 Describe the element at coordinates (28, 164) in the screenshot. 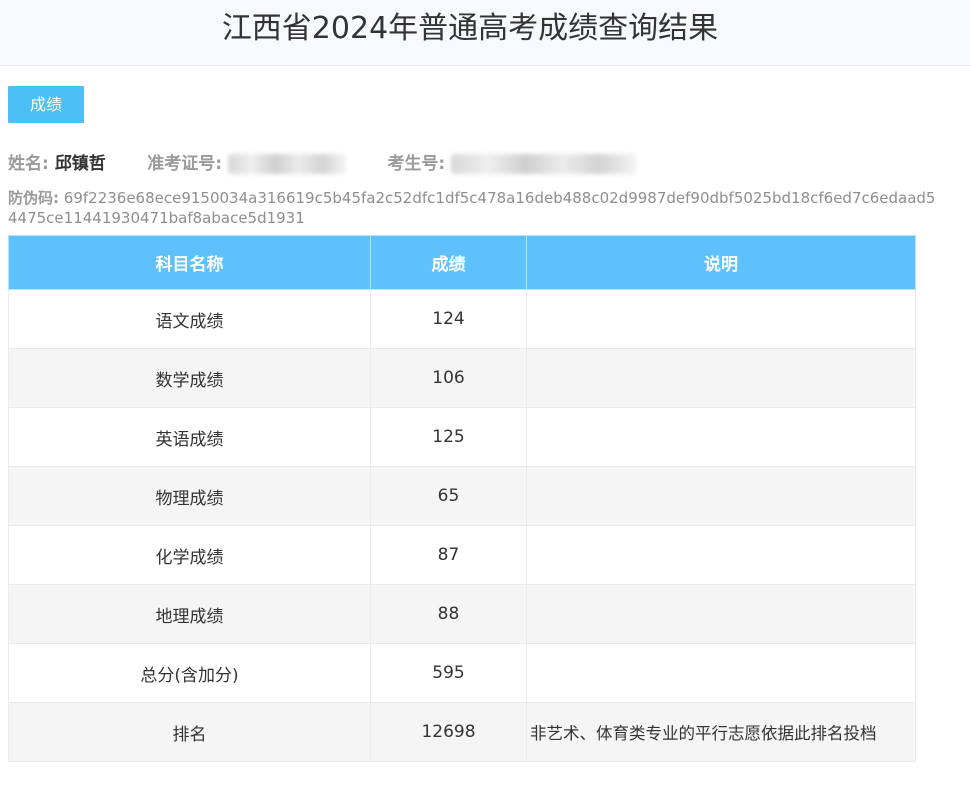

I see `name-label: 姓名:` at that location.